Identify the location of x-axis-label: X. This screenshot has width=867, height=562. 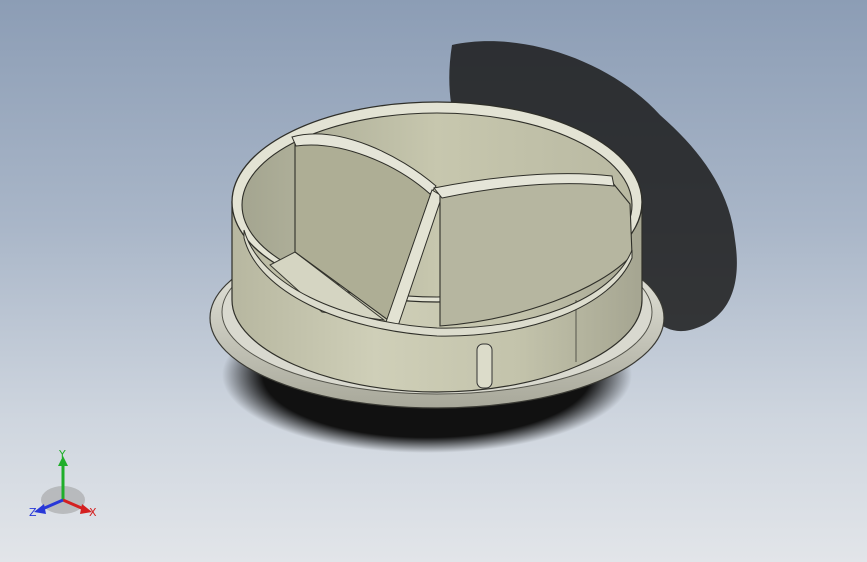
(93, 512).